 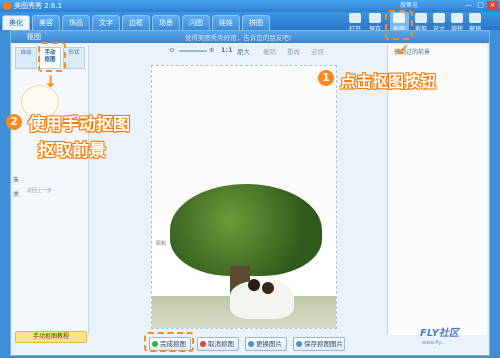 What do you see at coordinates (136, 22) in the screenshot?
I see `tab-border: 边框` at bounding box center [136, 22].